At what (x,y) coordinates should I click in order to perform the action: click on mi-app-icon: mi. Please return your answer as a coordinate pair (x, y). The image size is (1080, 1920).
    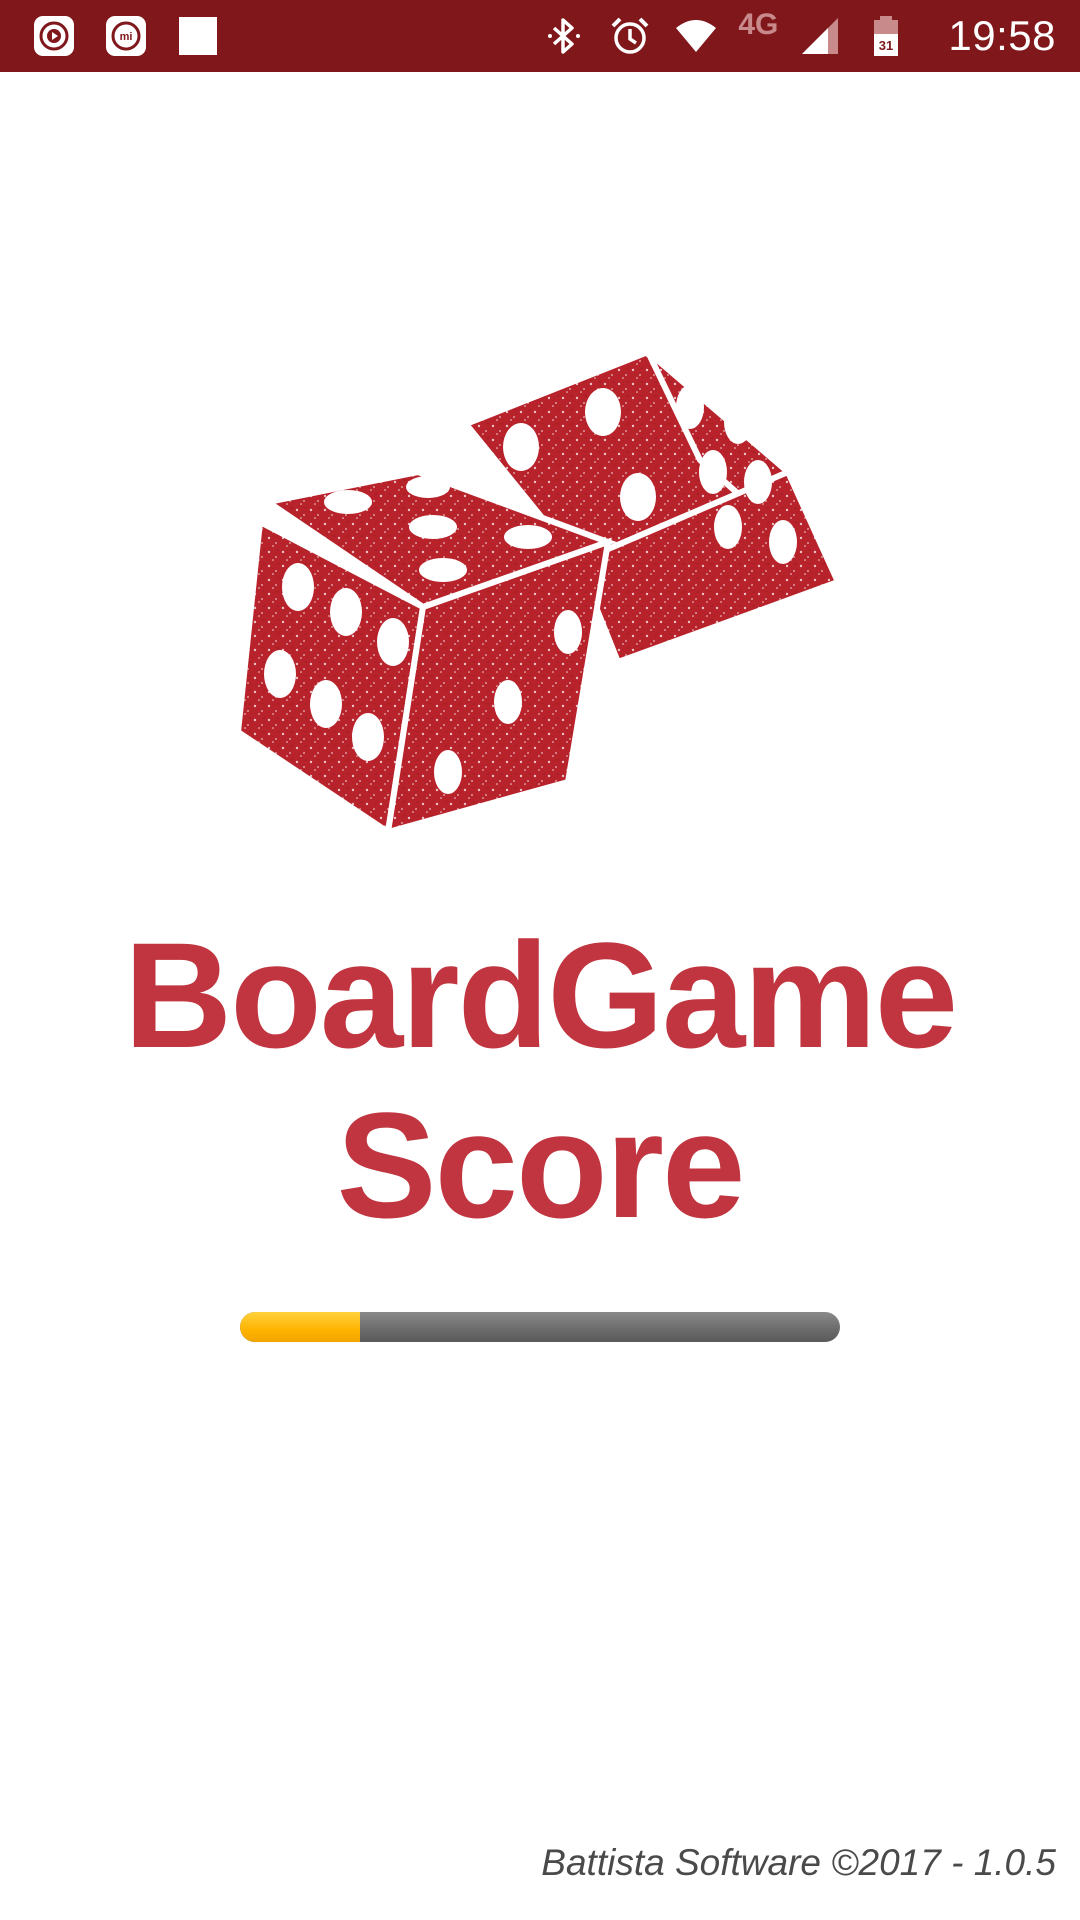
    Looking at the image, I should click on (126, 36).